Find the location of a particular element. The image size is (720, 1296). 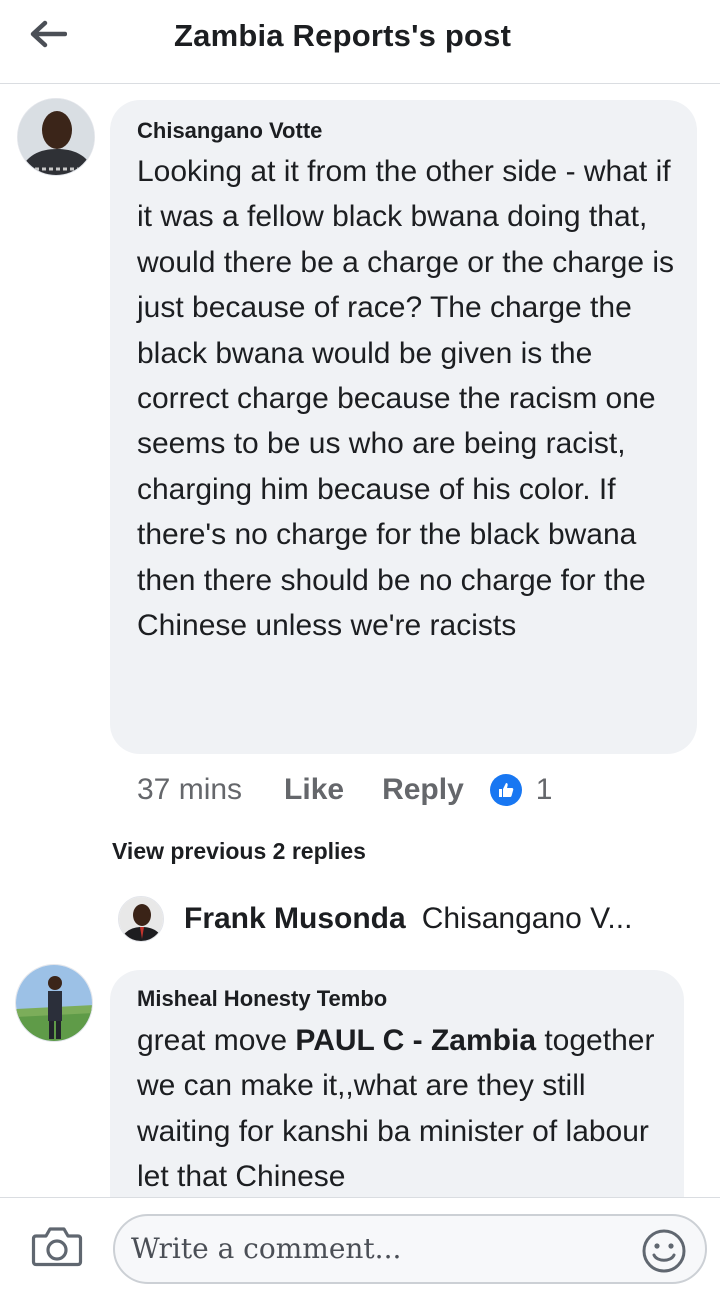

thumbs-up-icon is located at coordinates (505, 790).